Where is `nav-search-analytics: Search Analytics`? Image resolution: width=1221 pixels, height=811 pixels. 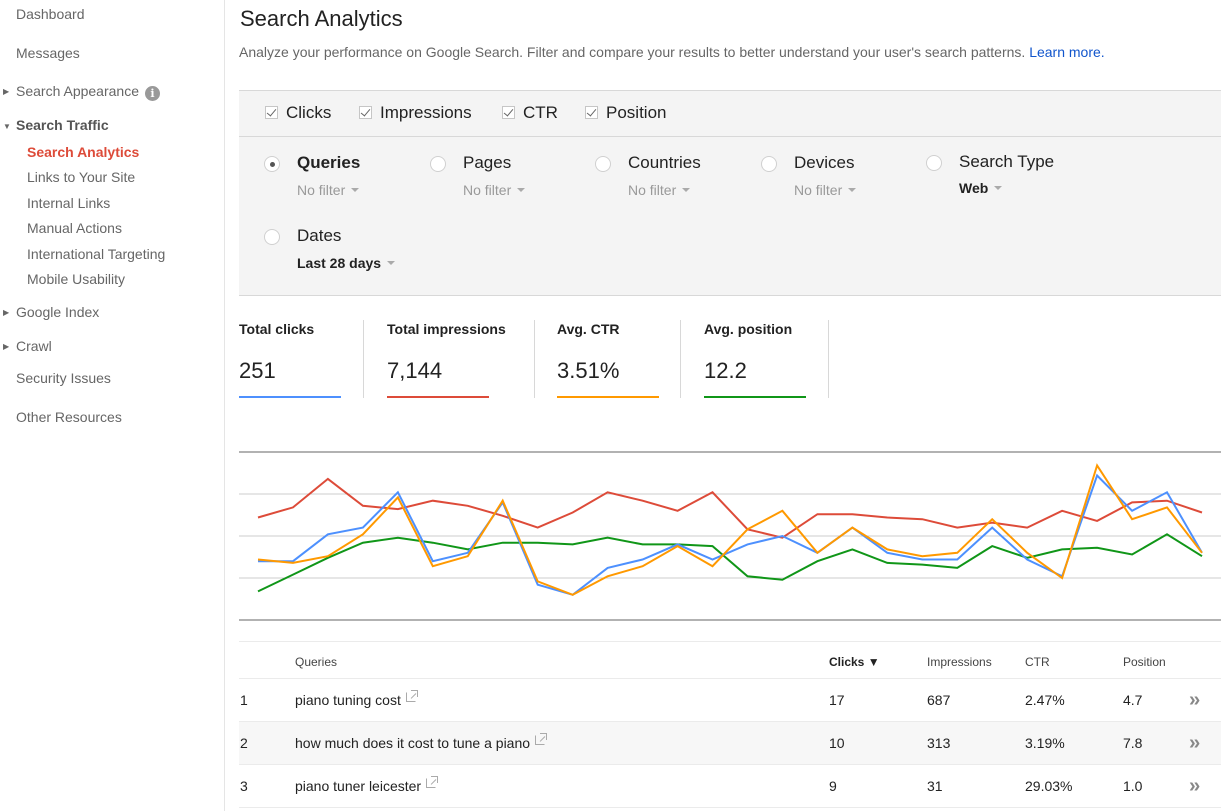 nav-search-analytics: Search Analytics is located at coordinates (83, 152).